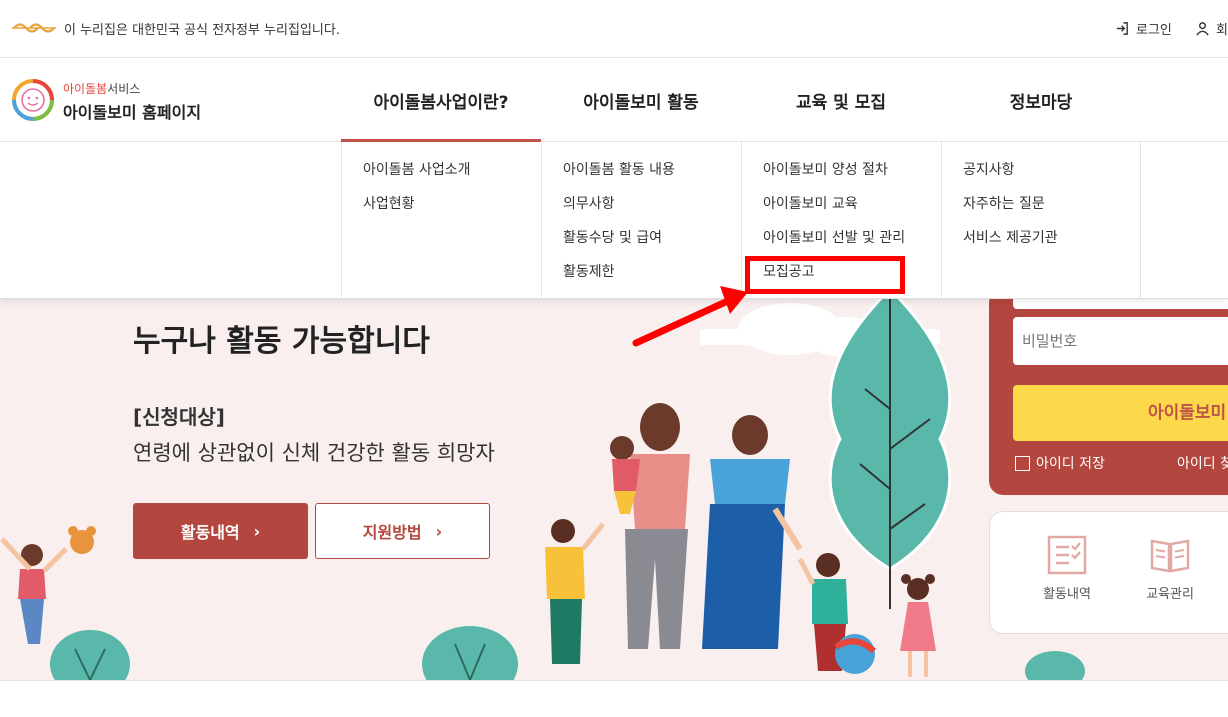  Describe the element at coordinates (1202, 463) in the screenshot. I see `find-id-link: 아이디 찾기` at that location.